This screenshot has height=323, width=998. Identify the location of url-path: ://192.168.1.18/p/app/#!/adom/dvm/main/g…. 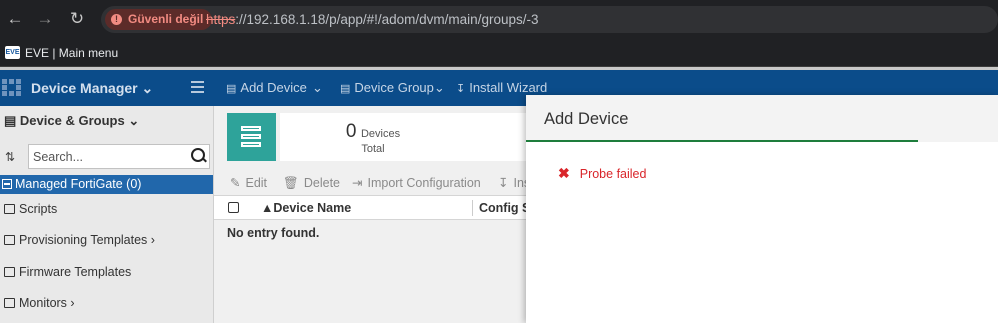
(387, 19).